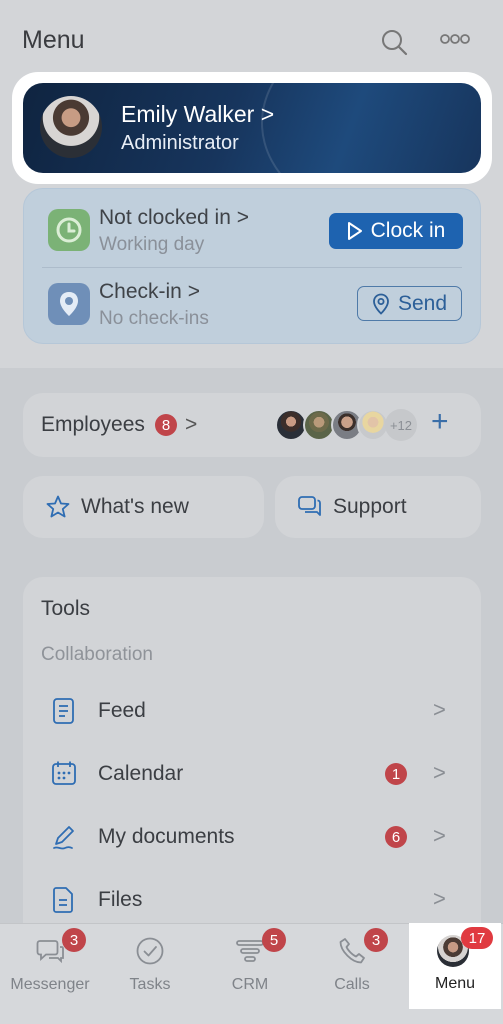 The image size is (503, 1024). Describe the element at coordinates (64, 713) in the screenshot. I see `feed-icon` at that location.